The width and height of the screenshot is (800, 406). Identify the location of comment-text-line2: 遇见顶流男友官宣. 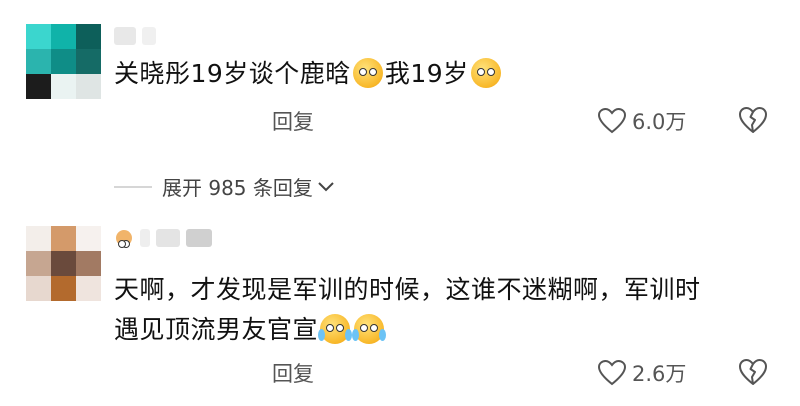
(216, 329).